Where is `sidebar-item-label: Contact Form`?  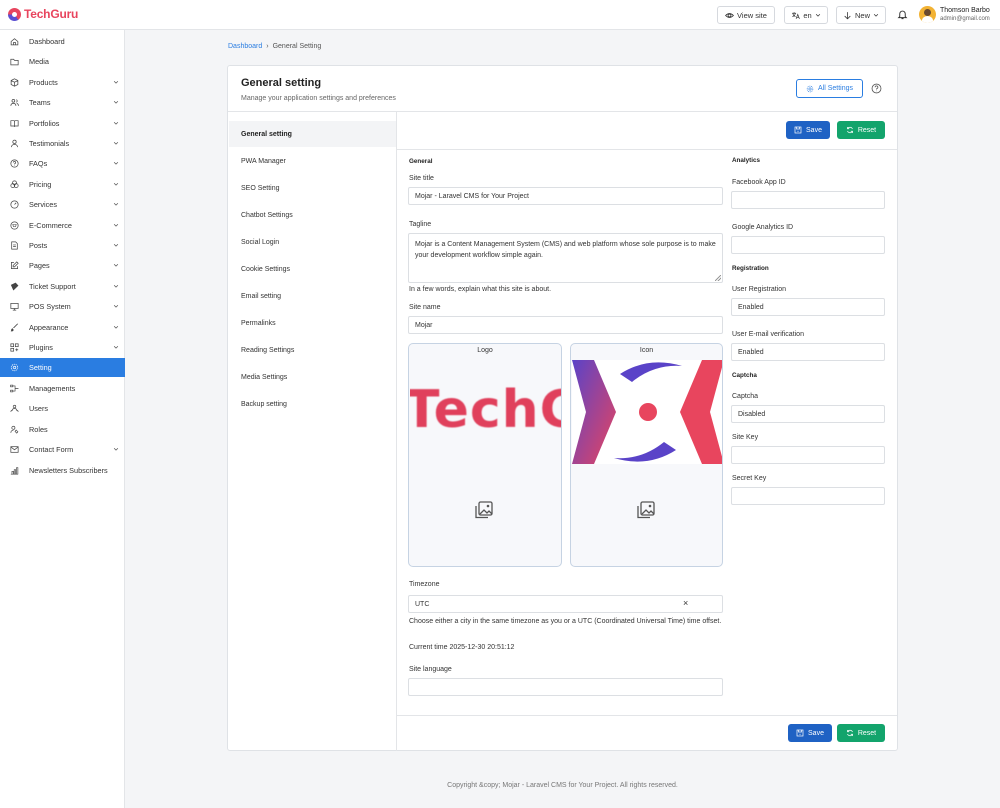
sidebar-item-label: Contact Form is located at coordinates (51, 449).